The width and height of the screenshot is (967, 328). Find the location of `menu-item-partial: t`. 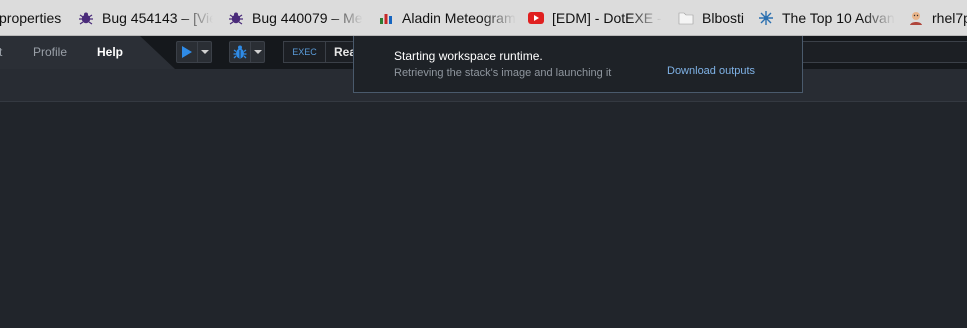

menu-item-partial: t is located at coordinates (1, 52).